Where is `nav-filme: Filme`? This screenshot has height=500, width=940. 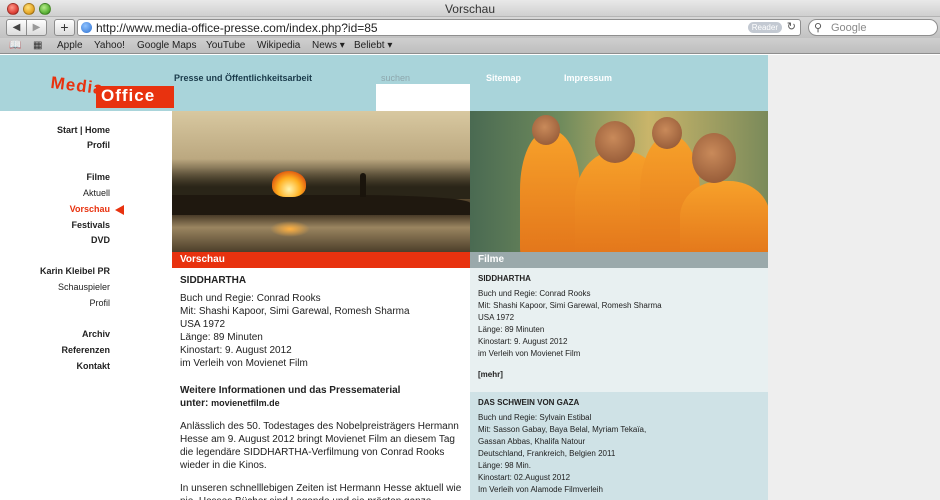
nav-filme: Filme is located at coordinates (98, 177).